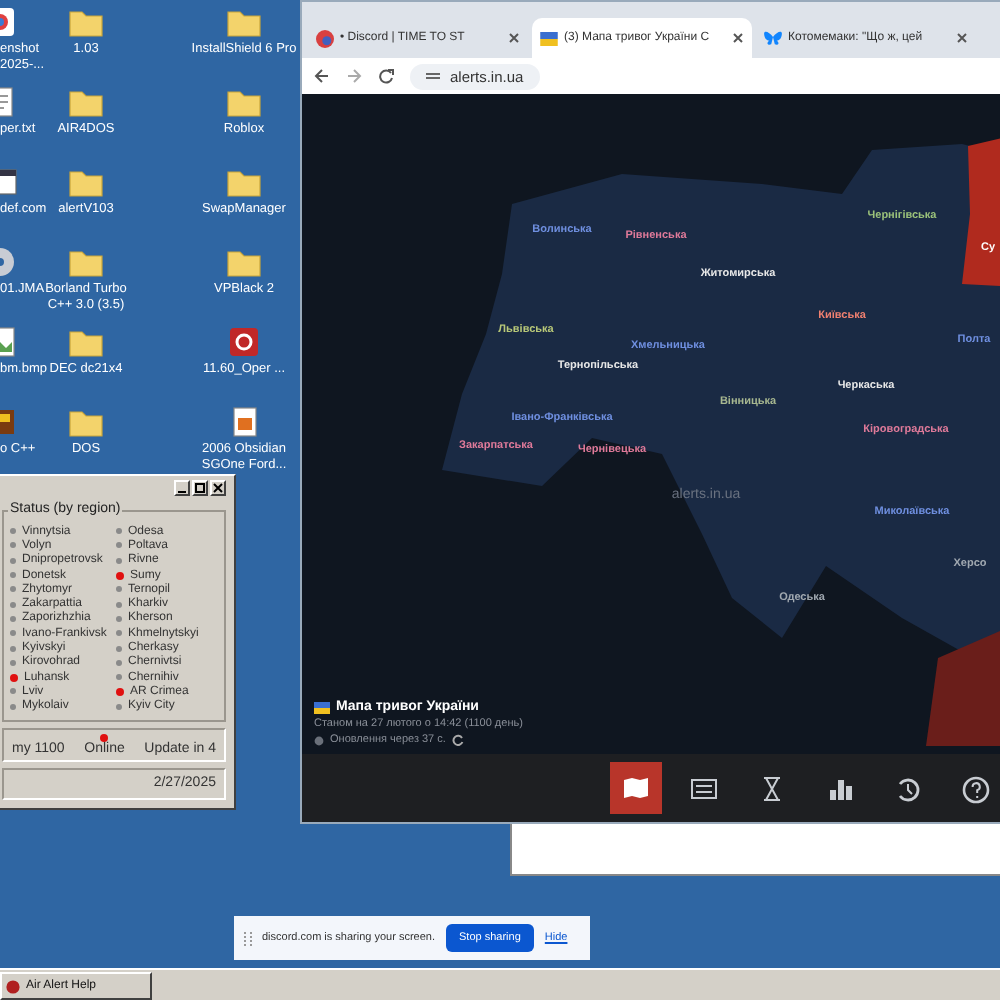 This screenshot has height=1000, width=1000. I want to click on close-button, so click(218, 488).